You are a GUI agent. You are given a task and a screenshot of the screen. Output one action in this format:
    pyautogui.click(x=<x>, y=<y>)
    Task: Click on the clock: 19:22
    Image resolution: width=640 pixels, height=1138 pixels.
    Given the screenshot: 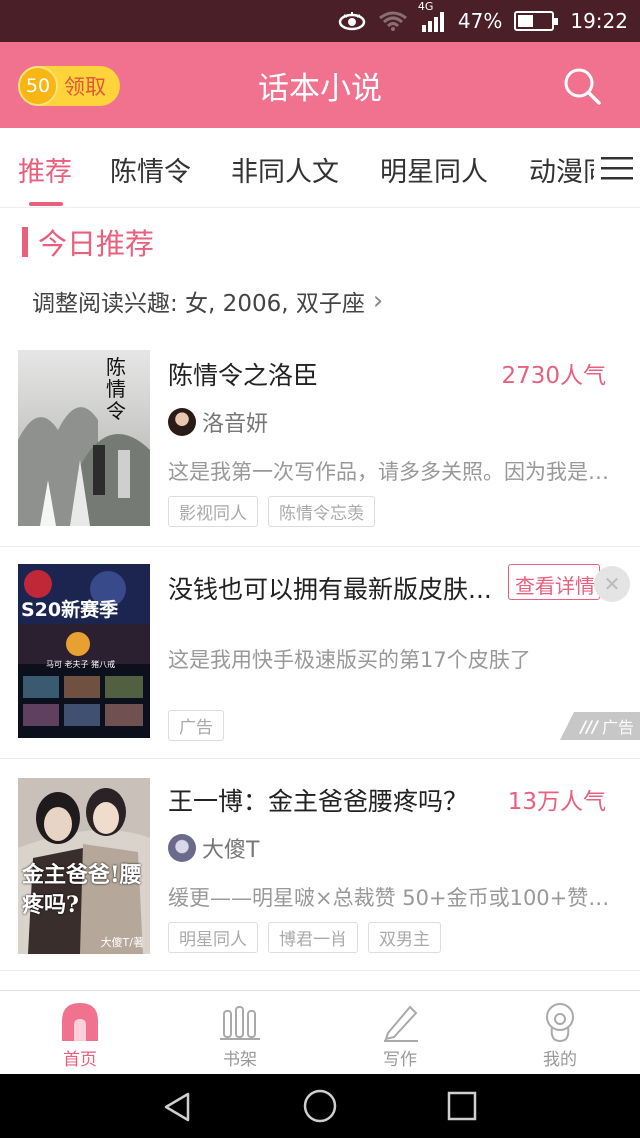 What is the action you would take?
    pyautogui.click(x=599, y=21)
    